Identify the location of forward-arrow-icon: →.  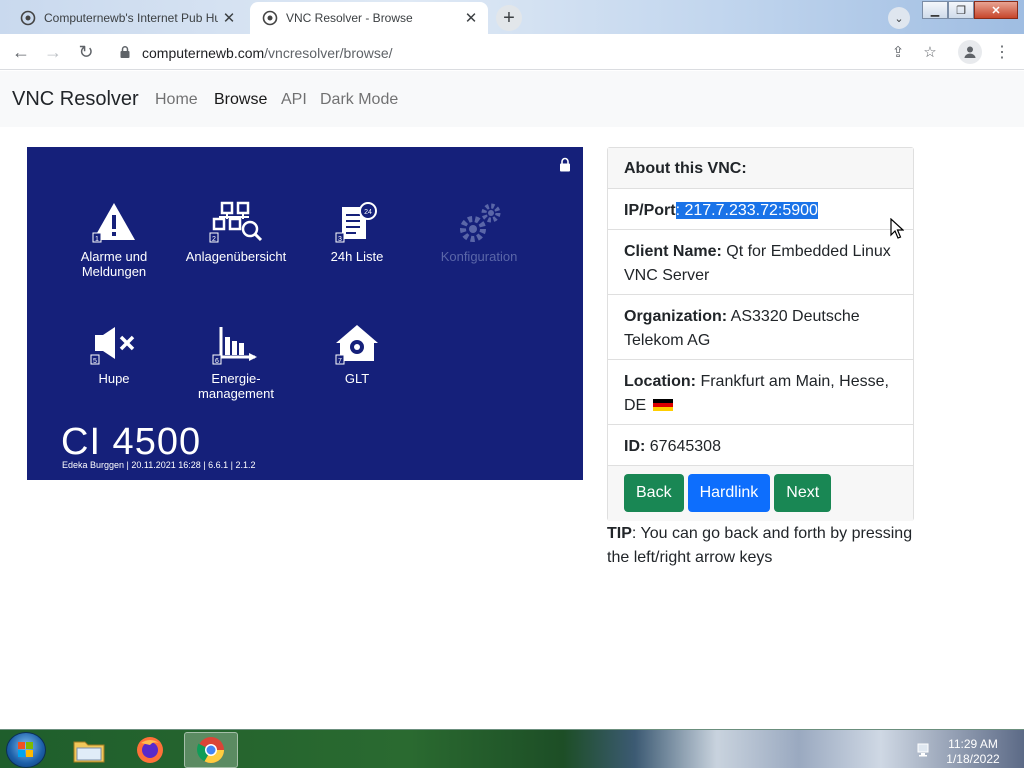
(53, 52).